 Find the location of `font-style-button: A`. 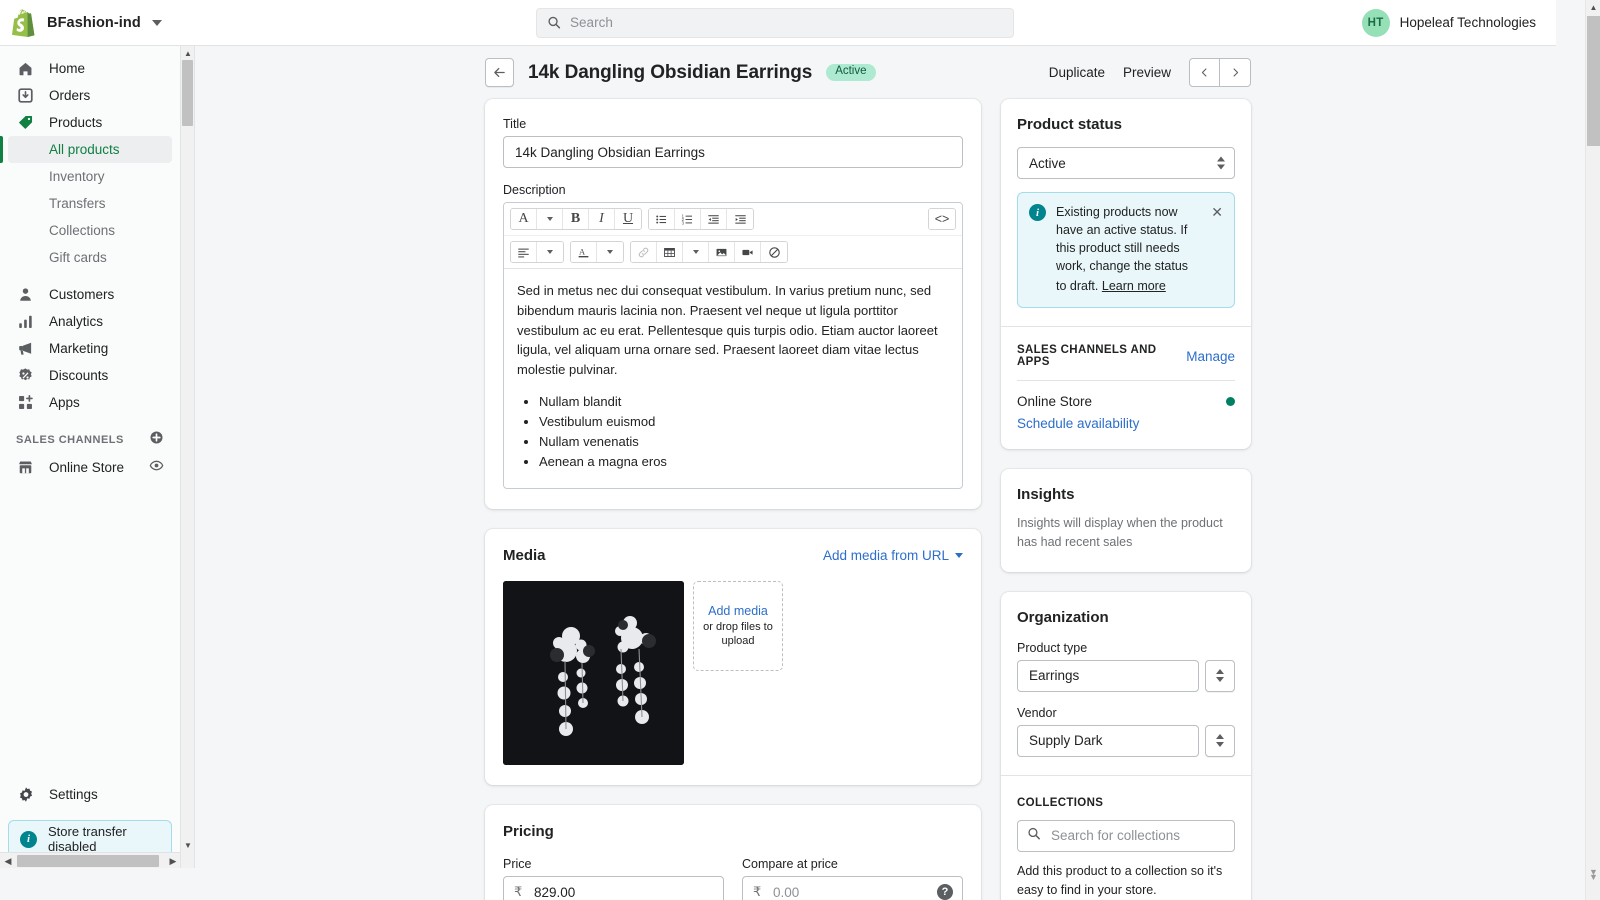

font-style-button: A is located at coordinates (524, 219).